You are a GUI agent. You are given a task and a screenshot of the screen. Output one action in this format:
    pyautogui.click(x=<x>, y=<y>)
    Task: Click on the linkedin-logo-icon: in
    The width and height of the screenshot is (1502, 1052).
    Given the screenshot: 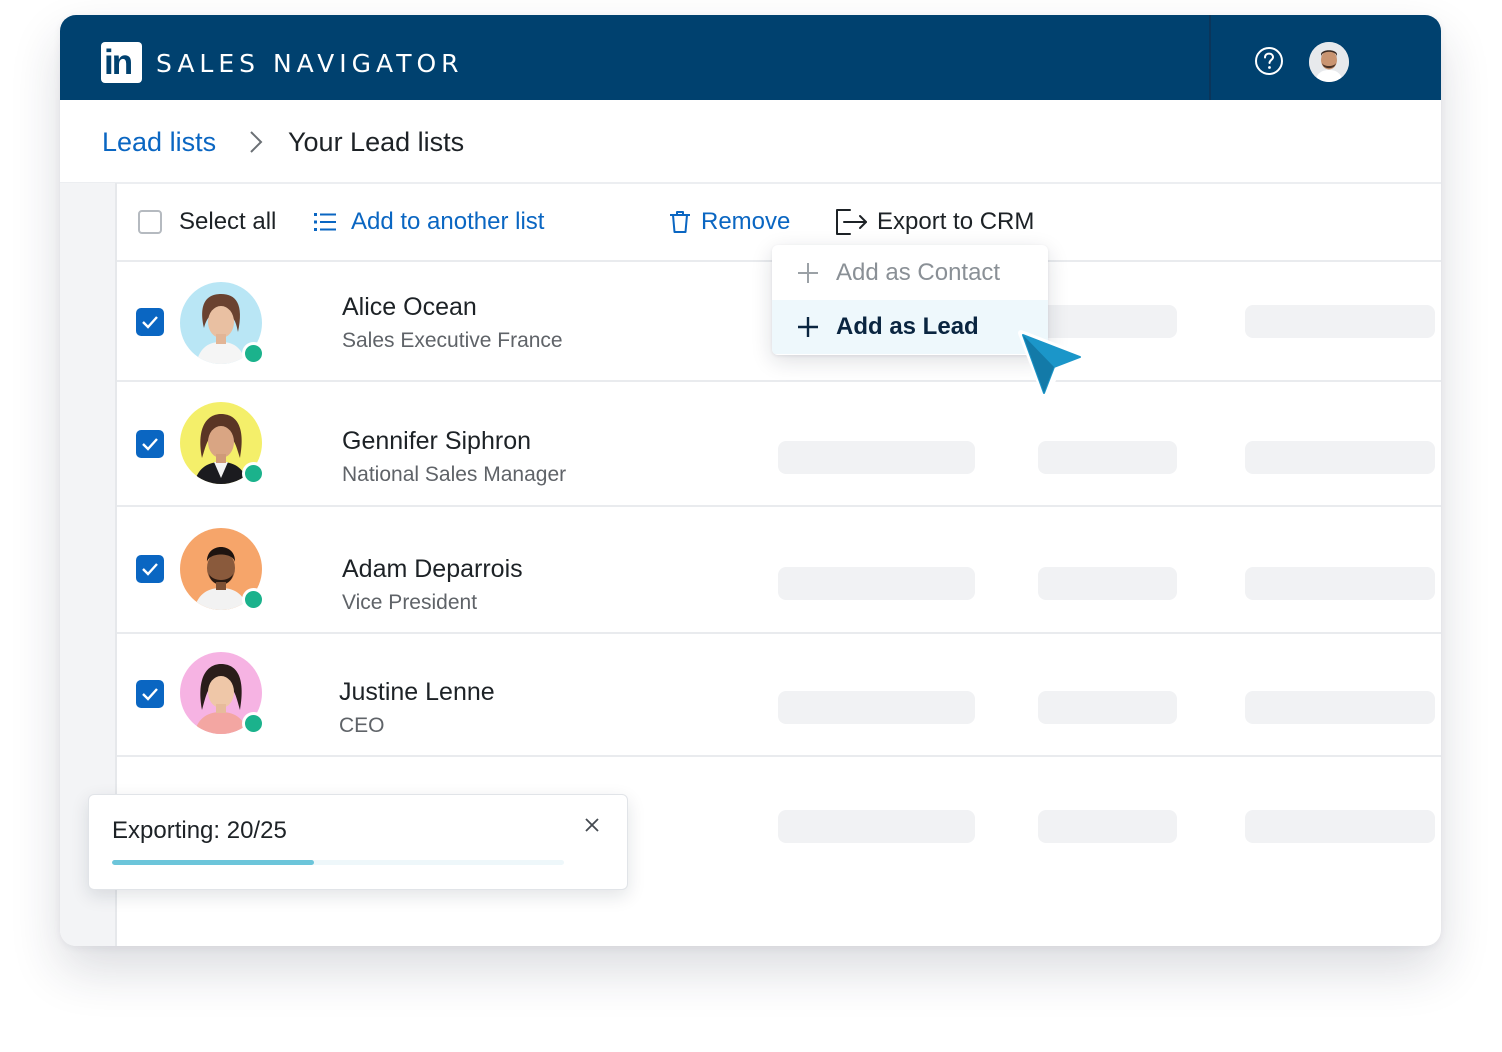 What is the action you would take?
    pyautogui.click(x=121, y=62)
    